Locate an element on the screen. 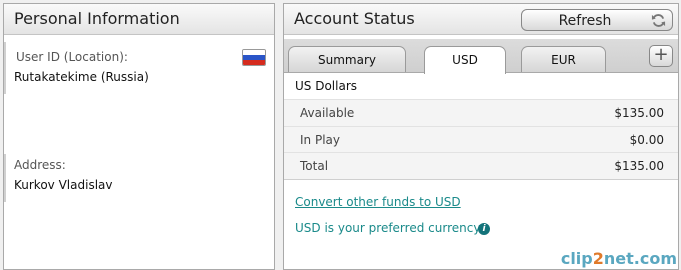 This screenshot has width=681, height=270. balance-label: Total is located at coordinates (314, 166).